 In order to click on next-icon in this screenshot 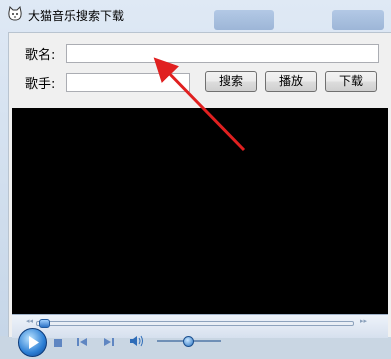, I will do `click(109, 343)`.